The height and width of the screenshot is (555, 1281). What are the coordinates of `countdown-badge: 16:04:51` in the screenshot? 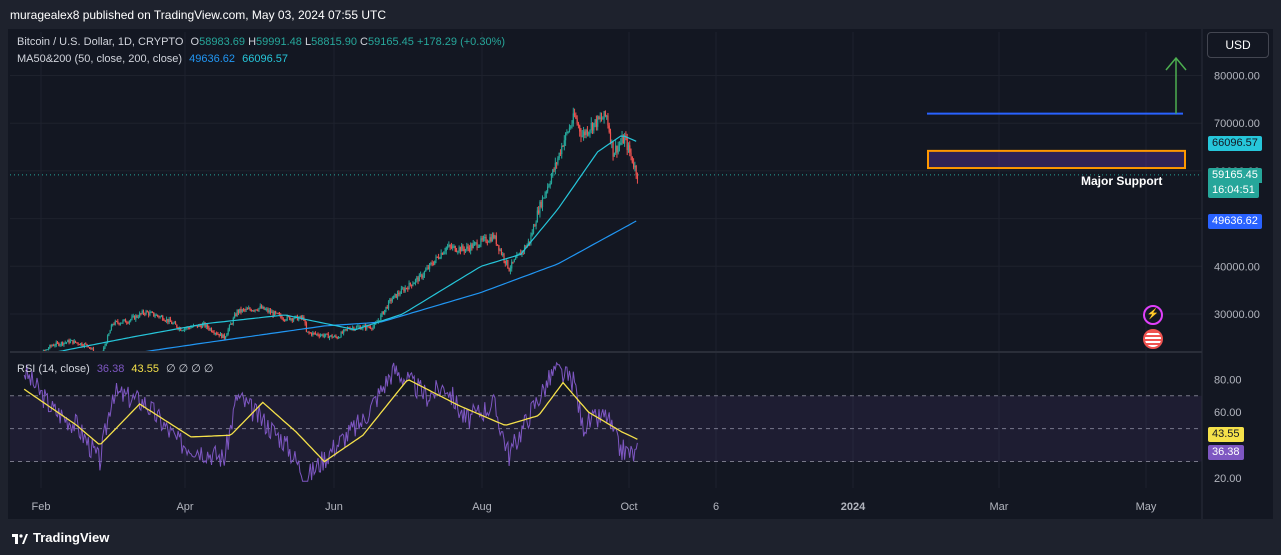 It's located at (1233, 190).